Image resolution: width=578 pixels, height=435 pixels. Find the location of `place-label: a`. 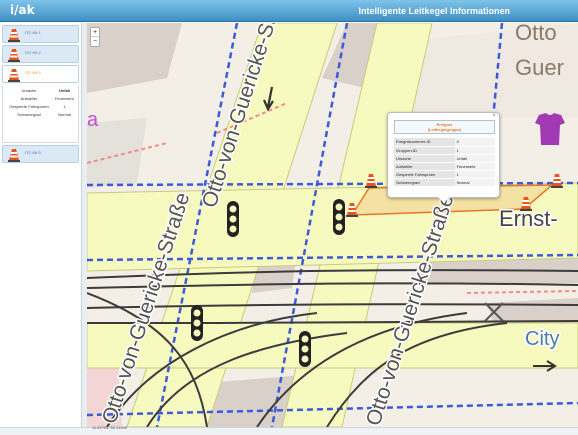

place-label: a is located at coordinates (93, 120).